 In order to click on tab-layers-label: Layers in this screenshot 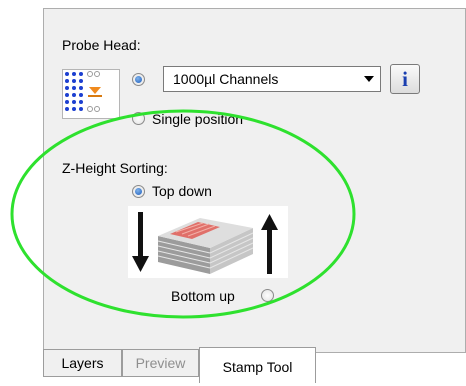, I will do `click(82, 363)`.